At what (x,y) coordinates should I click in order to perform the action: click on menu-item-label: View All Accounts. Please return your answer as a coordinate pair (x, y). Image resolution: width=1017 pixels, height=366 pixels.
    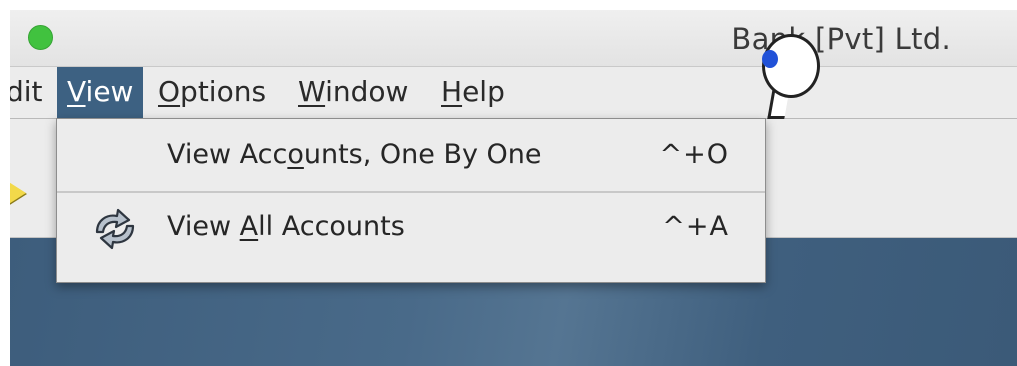
    Looking at the image, I should click on (286, 226).